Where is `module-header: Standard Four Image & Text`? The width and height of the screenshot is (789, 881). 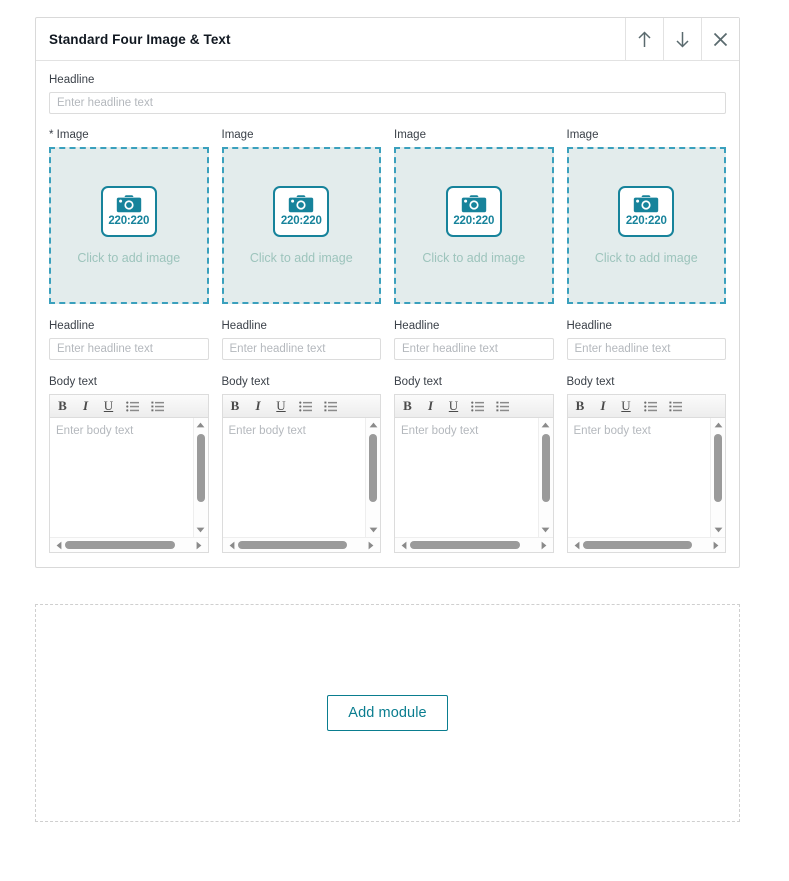 module-header: Standard Four Image & Text is located at coordinates (387, 39).